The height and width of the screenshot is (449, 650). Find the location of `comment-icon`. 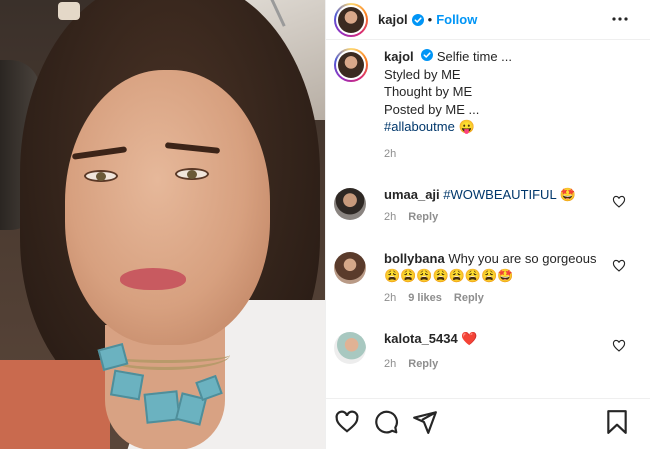

comment-icon is located at coordinates (386, 422).